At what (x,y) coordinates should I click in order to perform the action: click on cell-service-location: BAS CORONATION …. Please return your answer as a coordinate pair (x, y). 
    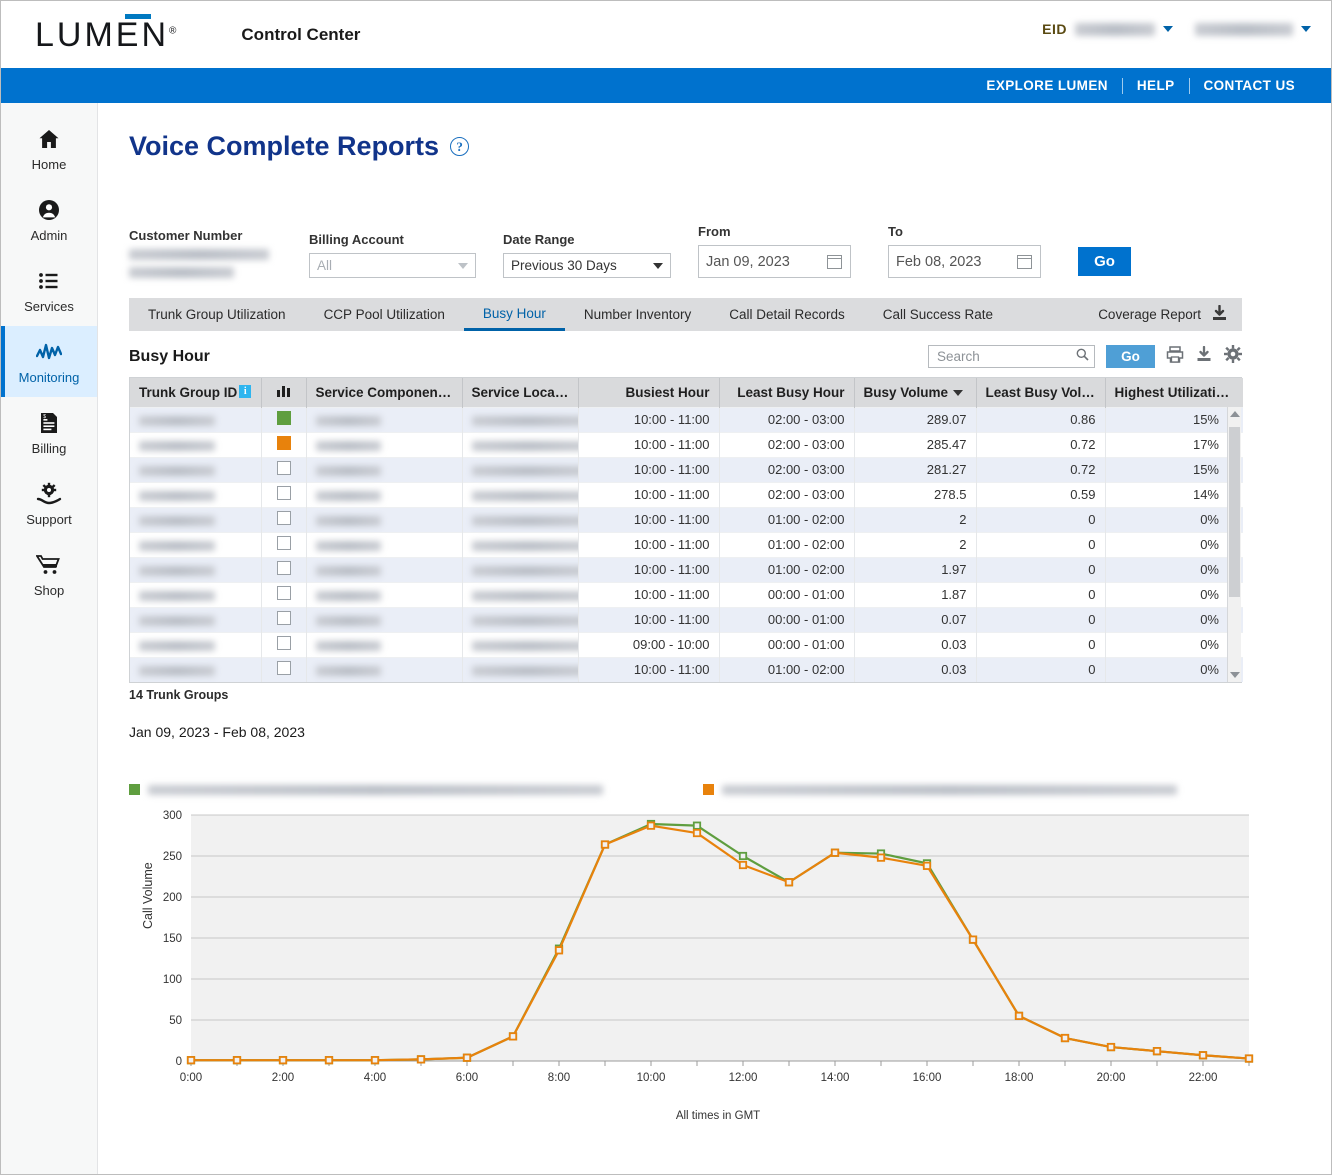
    Looking at the image, I should click on (520, 544).